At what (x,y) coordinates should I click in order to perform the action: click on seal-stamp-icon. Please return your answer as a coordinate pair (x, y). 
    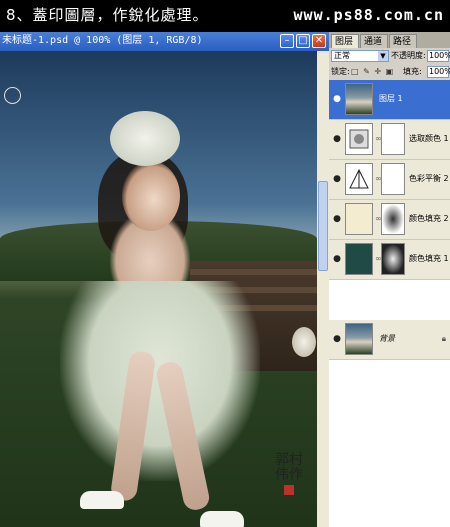
    Looking at the image, I should click on (289, 490).